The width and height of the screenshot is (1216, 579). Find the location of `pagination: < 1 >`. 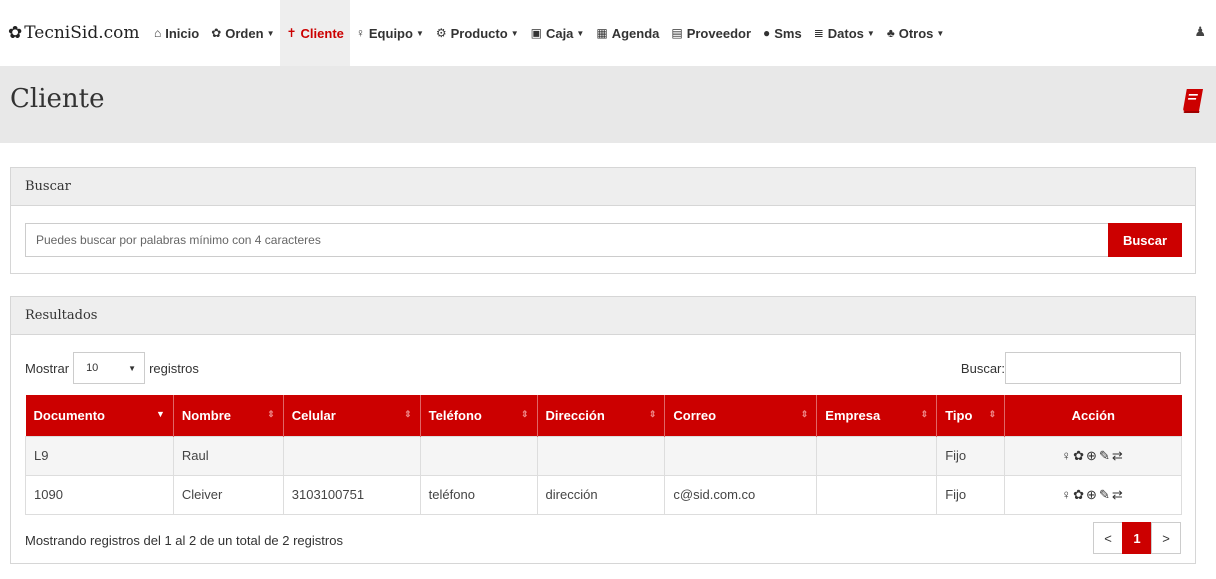

pagination: < 1 > is located at coordinates (1137, 538).